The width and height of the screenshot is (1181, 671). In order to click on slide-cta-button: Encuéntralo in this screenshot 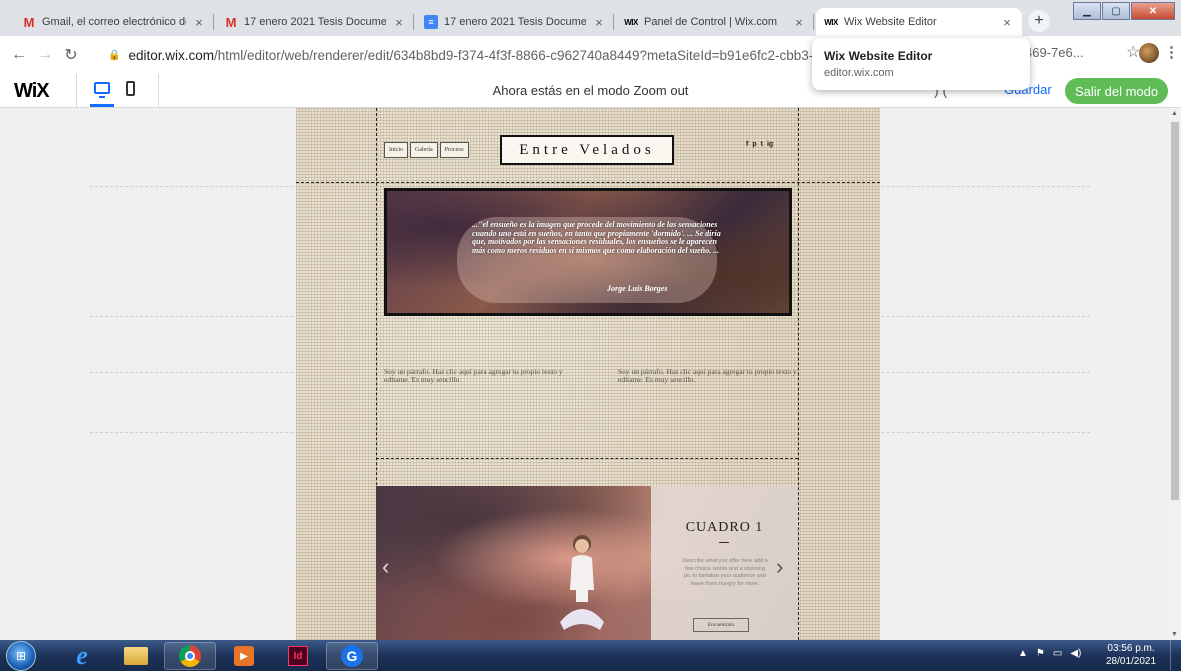, I will do `click(721, 625)`.